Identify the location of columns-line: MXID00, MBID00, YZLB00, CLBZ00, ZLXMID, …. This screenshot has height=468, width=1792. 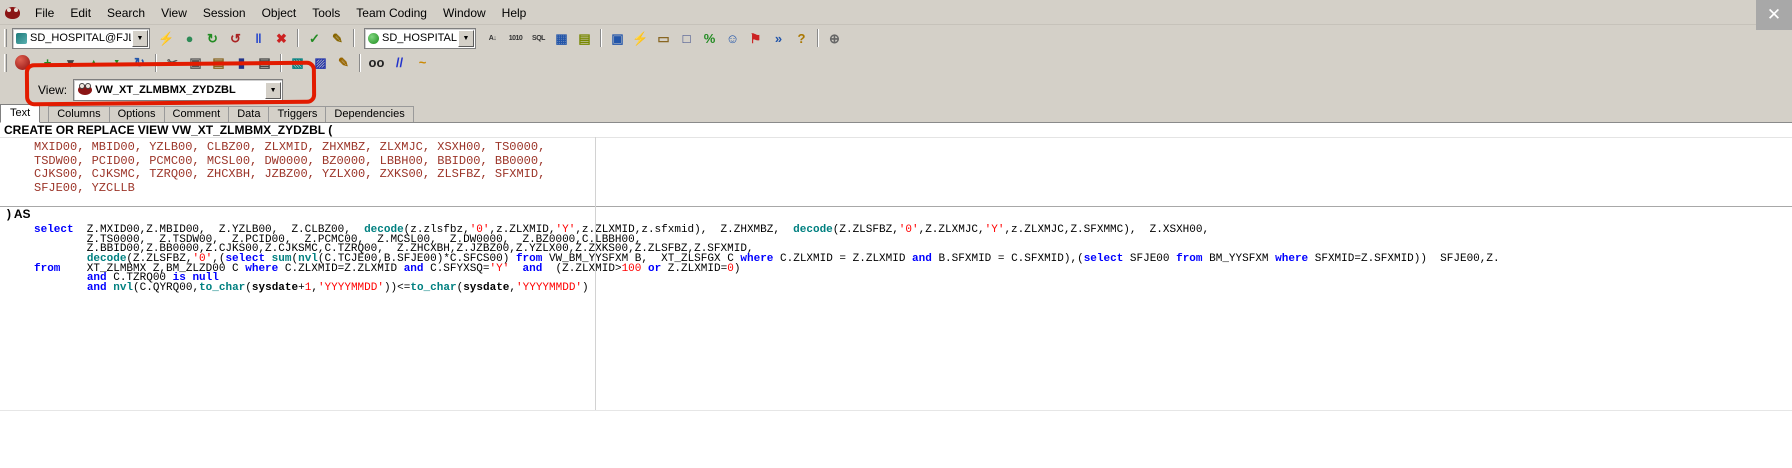
(290, 147).